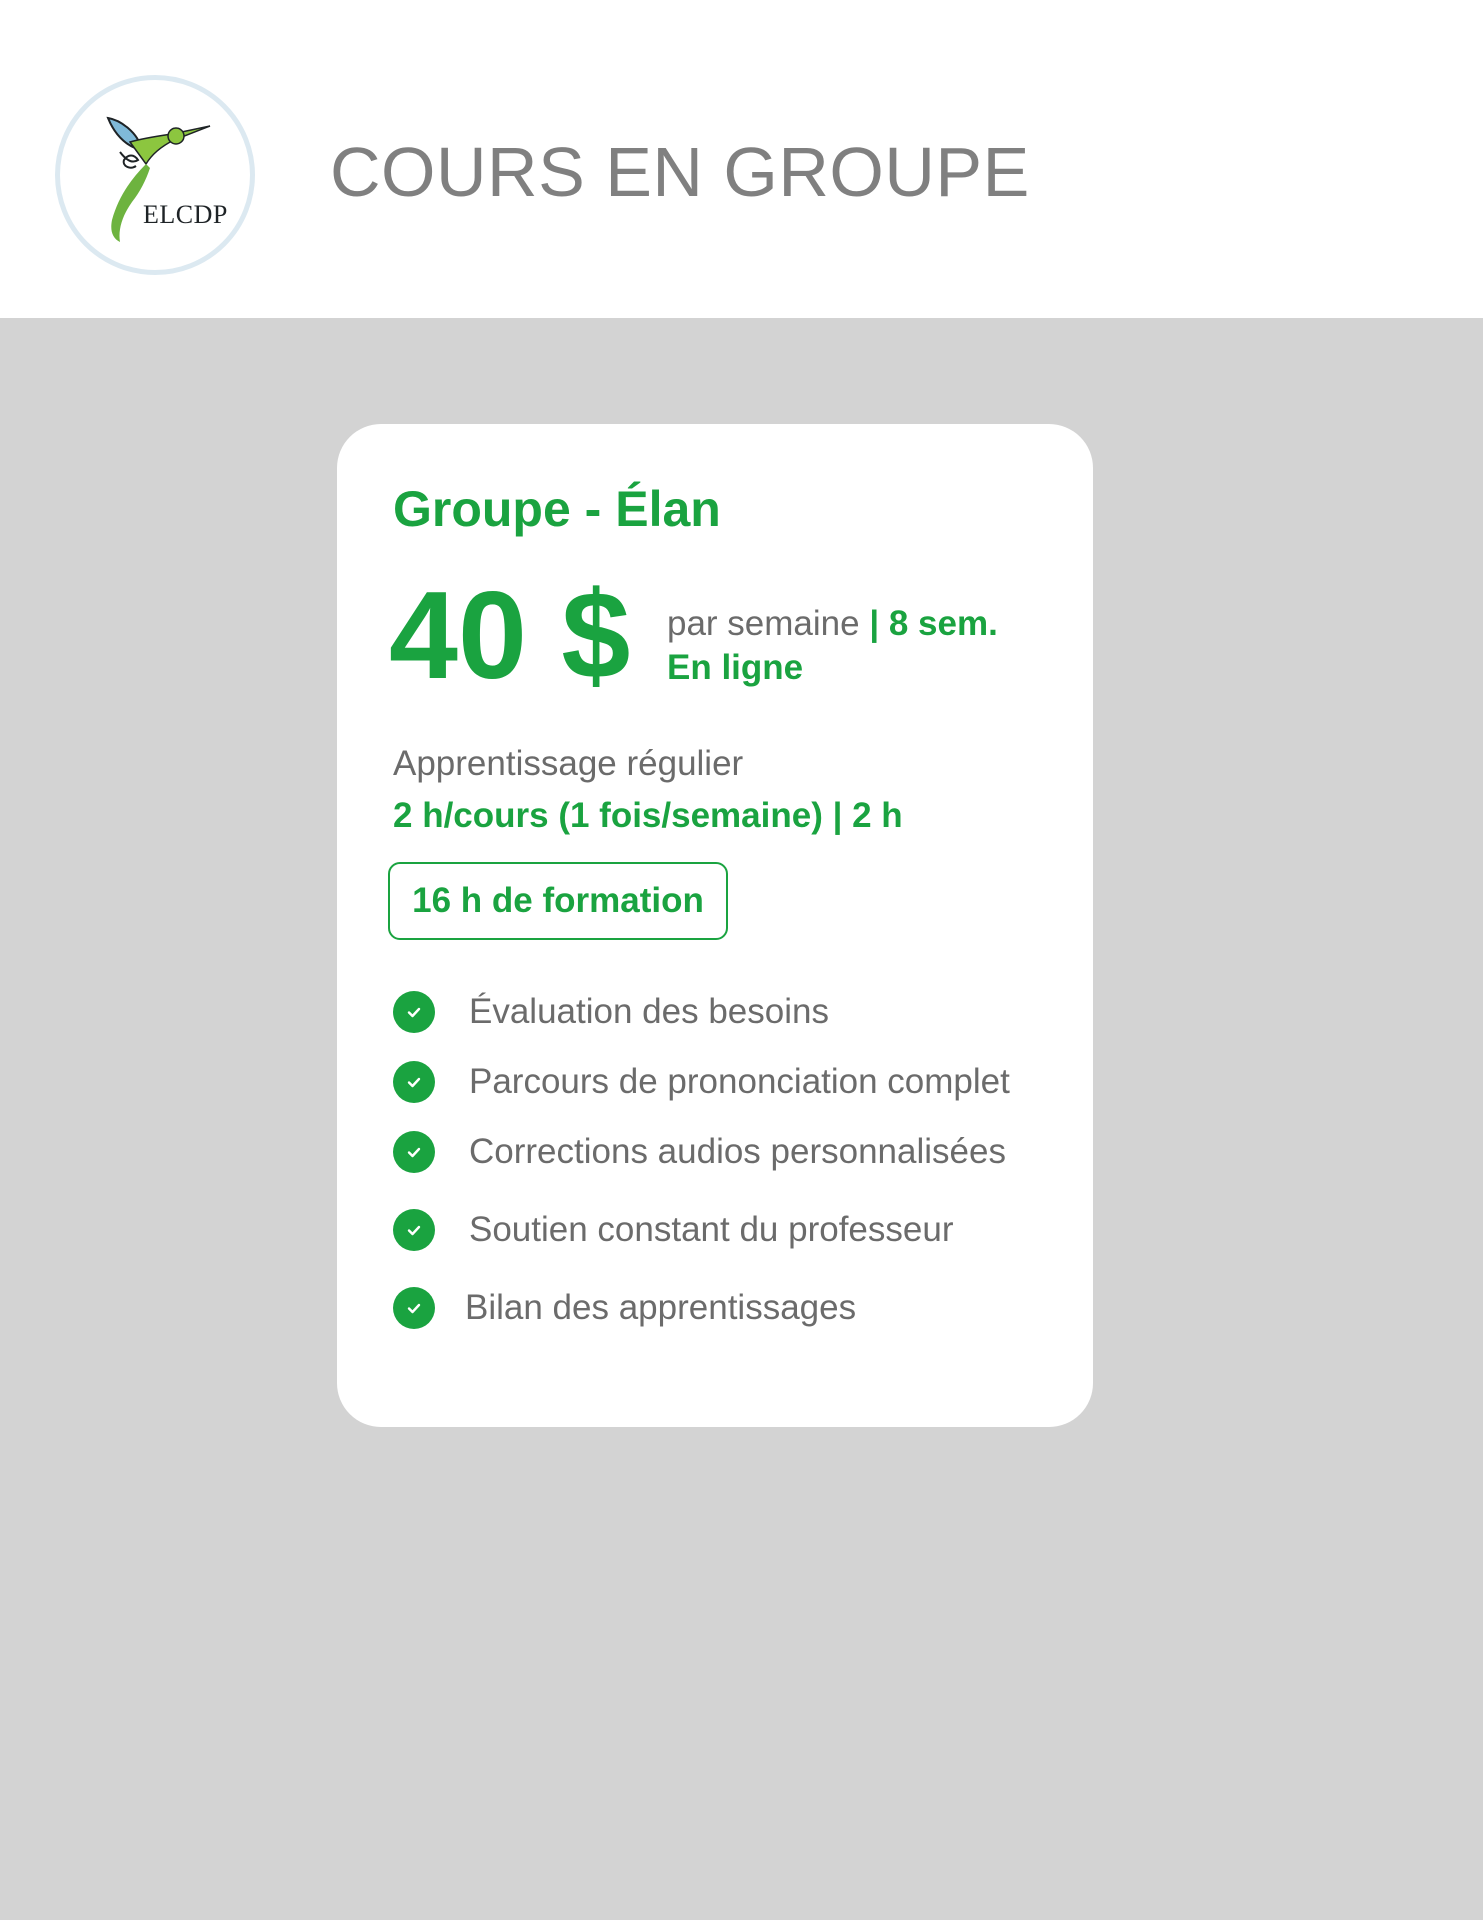  What do you see at coordinates (510, 636) in the screenshot?
I see `plan-price: 40 $` at bounding box center [510, 636].